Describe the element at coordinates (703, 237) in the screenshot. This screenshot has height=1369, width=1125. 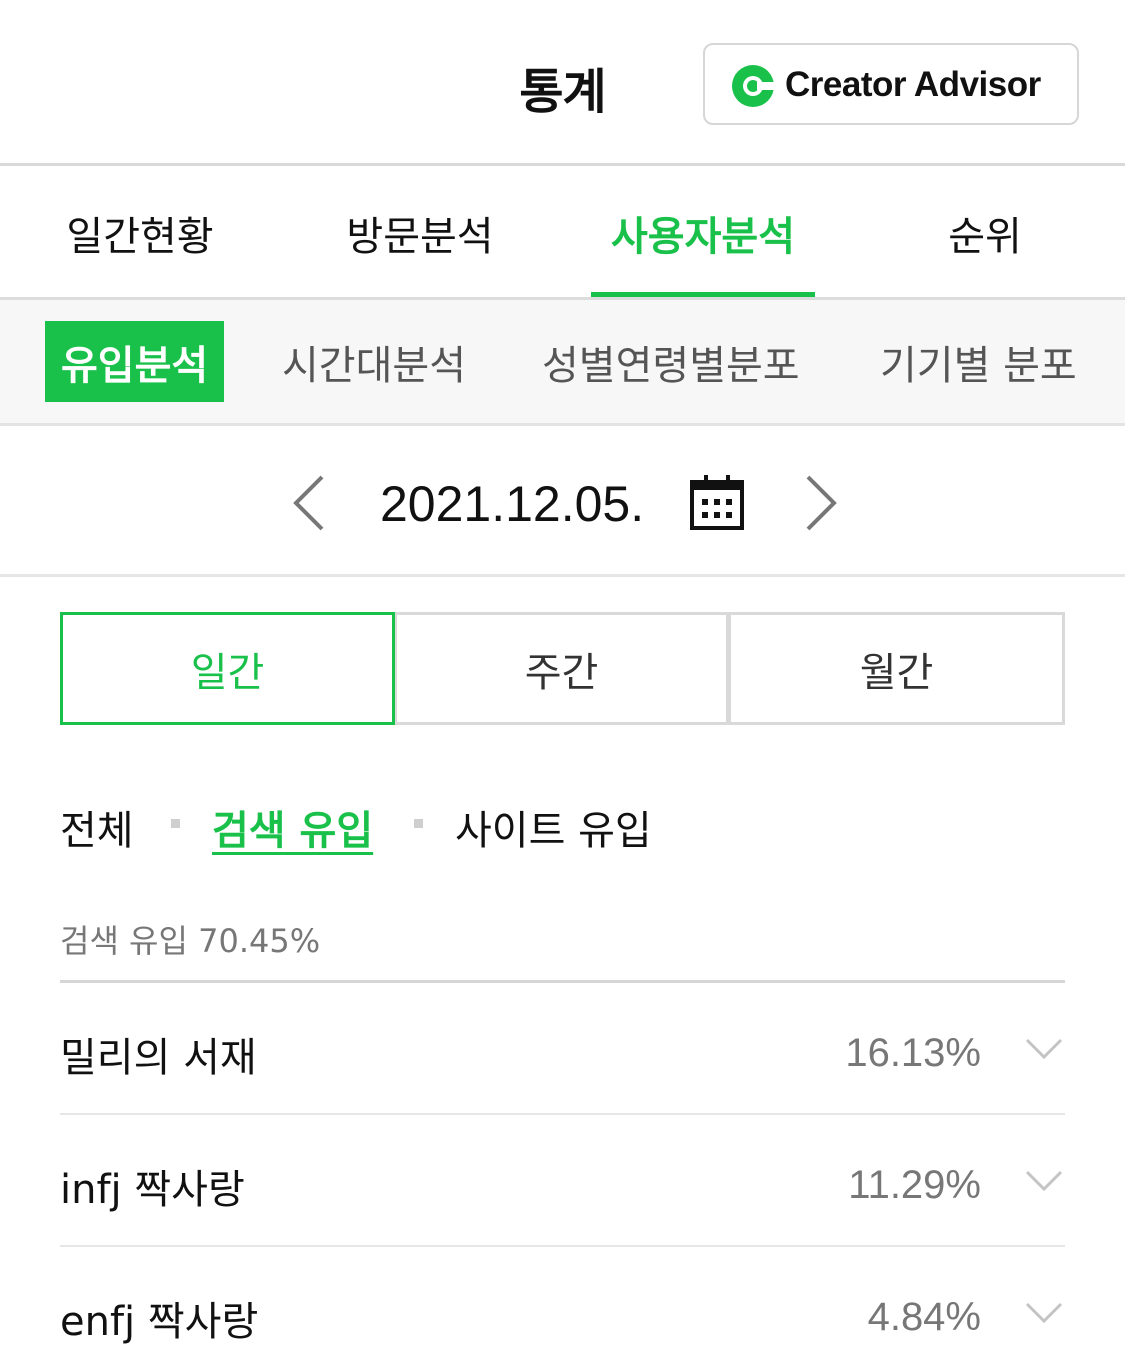
I see `tab-label: 사용자분석` at that location.